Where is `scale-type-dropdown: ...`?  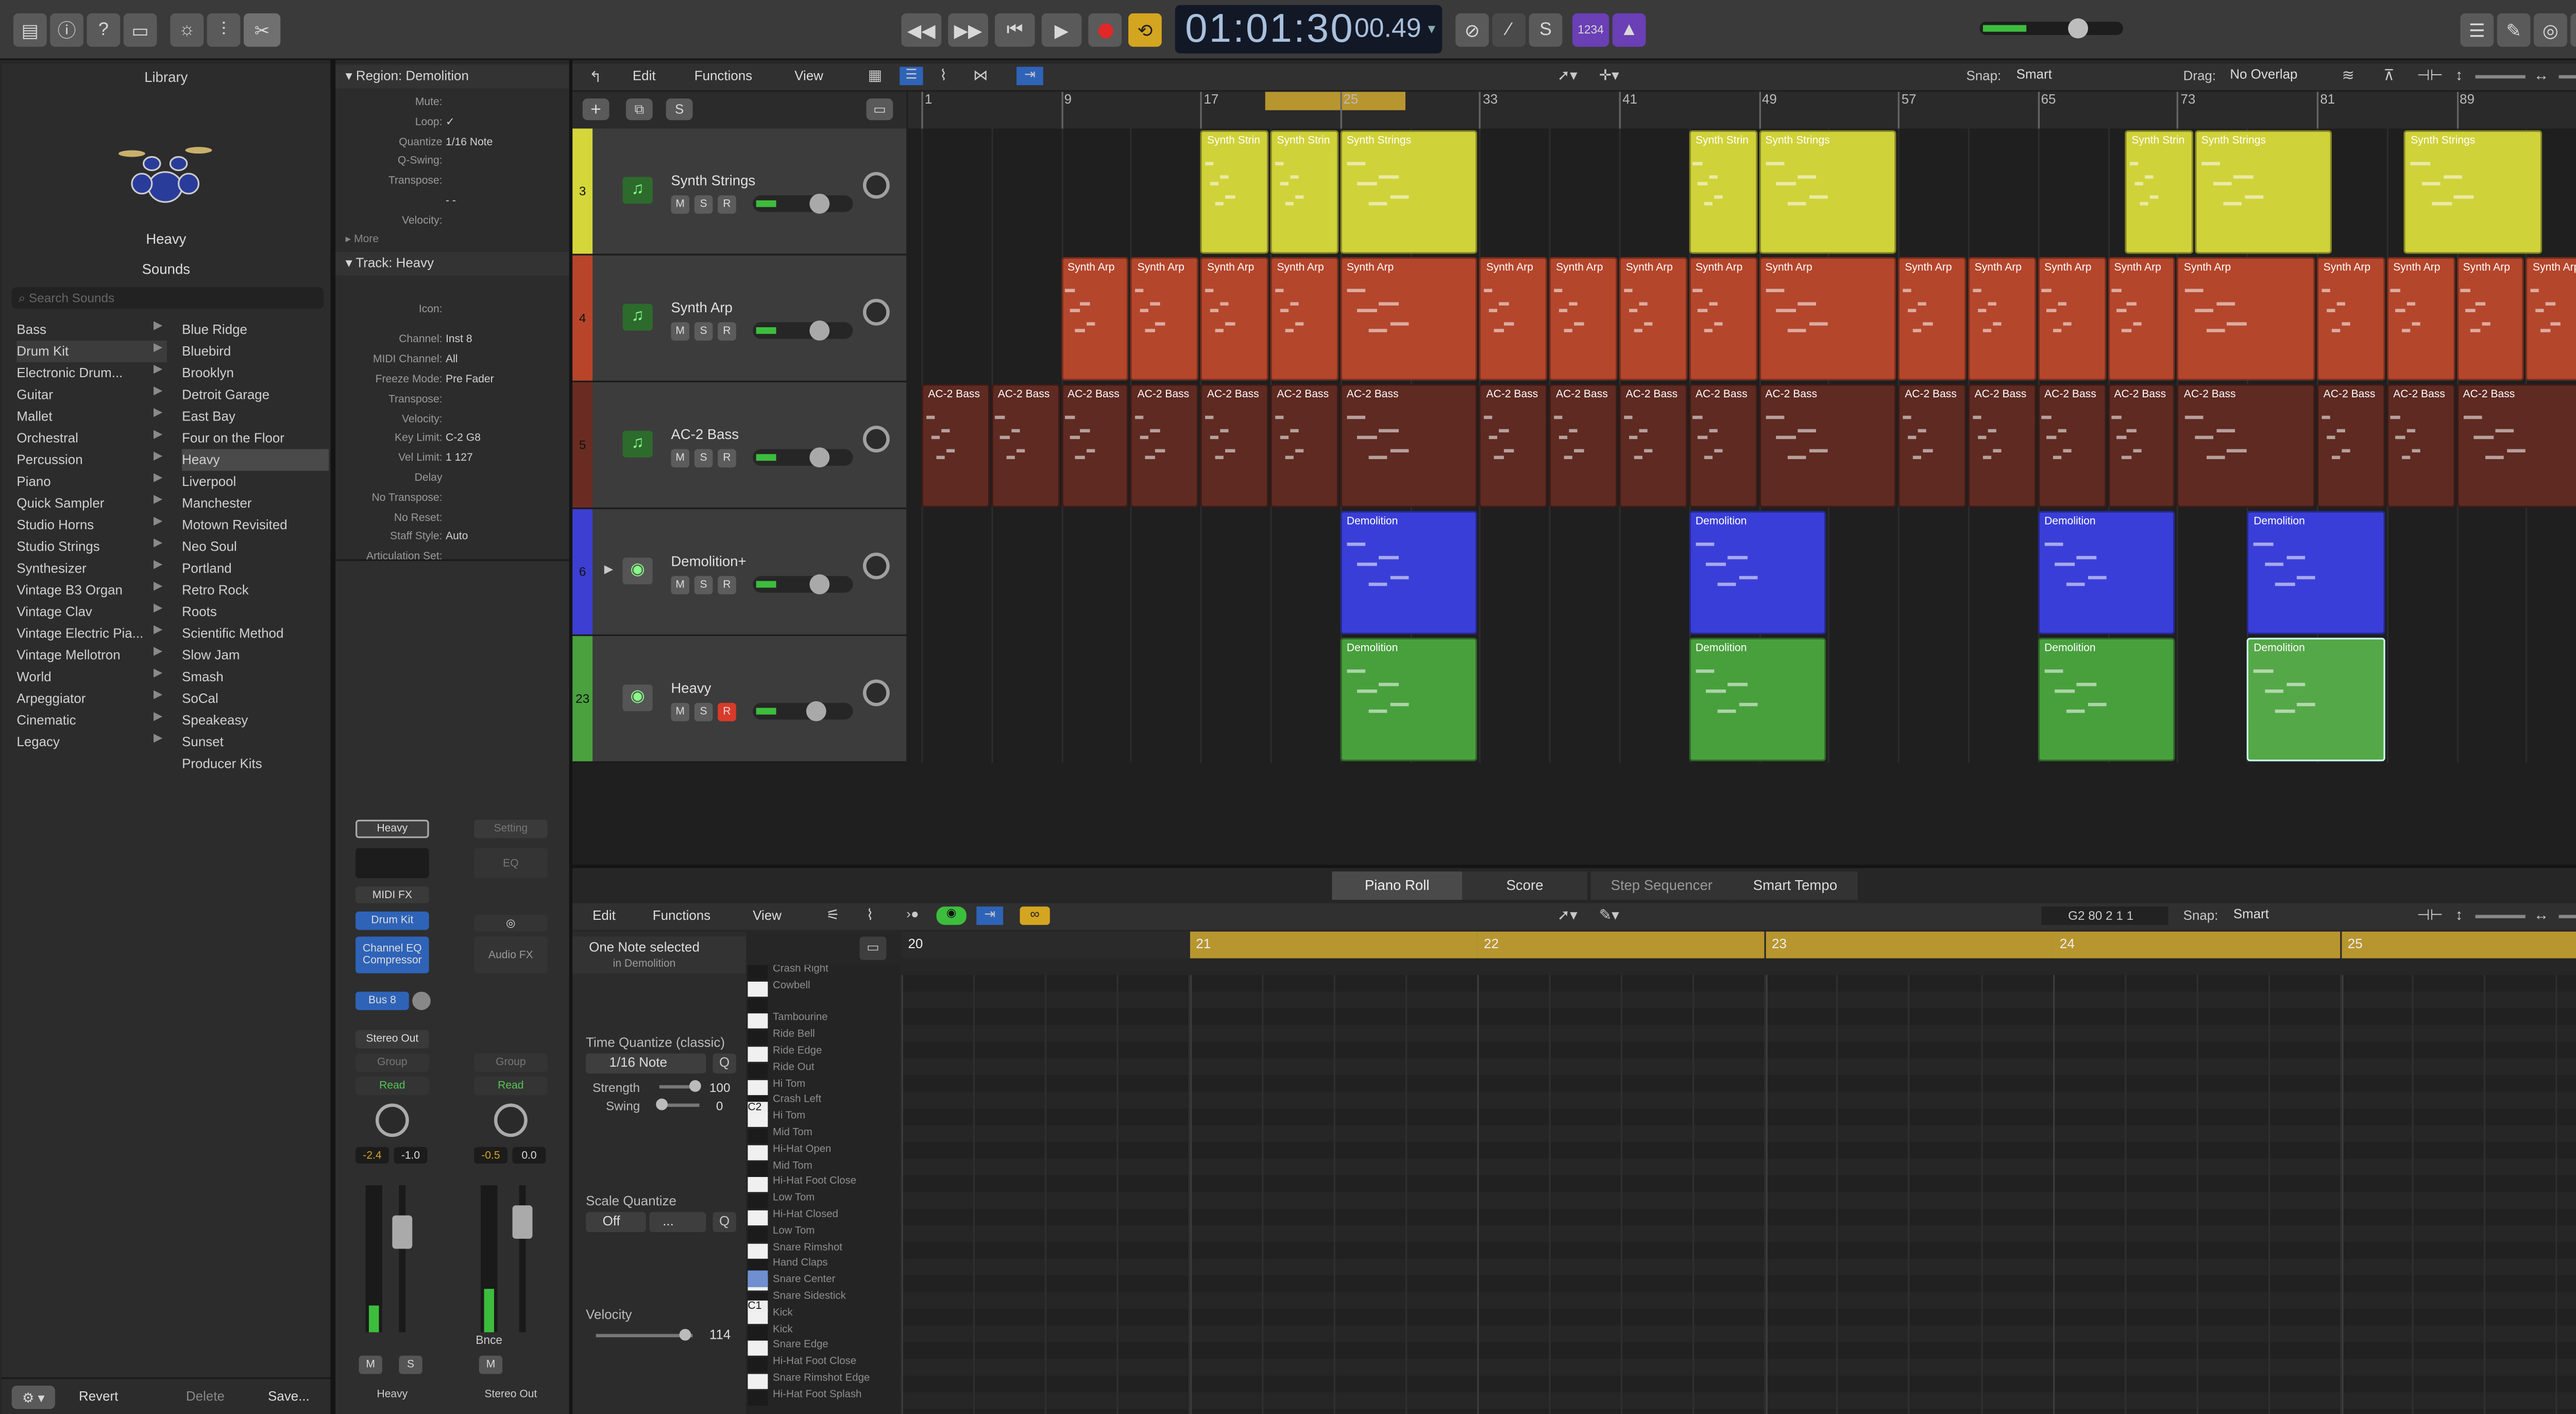
scale-type-dropdown: ... is located at coordinates (677, 1222).